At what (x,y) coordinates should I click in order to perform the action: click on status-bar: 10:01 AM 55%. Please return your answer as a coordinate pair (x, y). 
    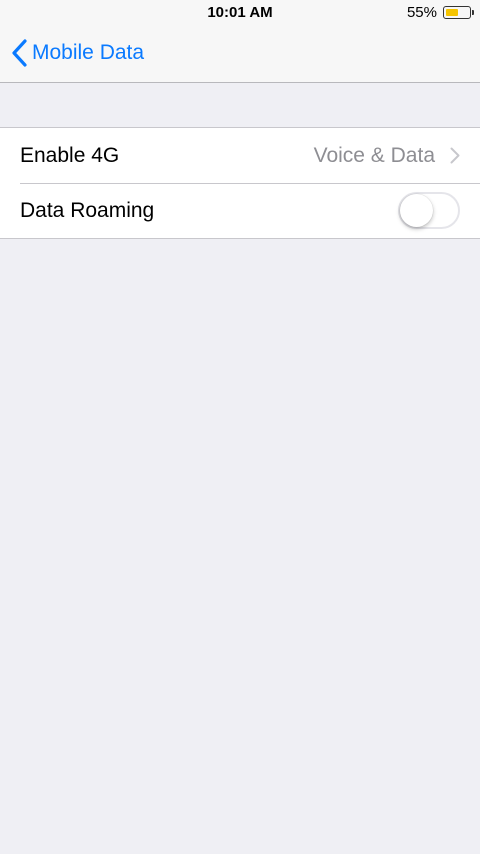
    Looking at the image, I should click on (240, 14).